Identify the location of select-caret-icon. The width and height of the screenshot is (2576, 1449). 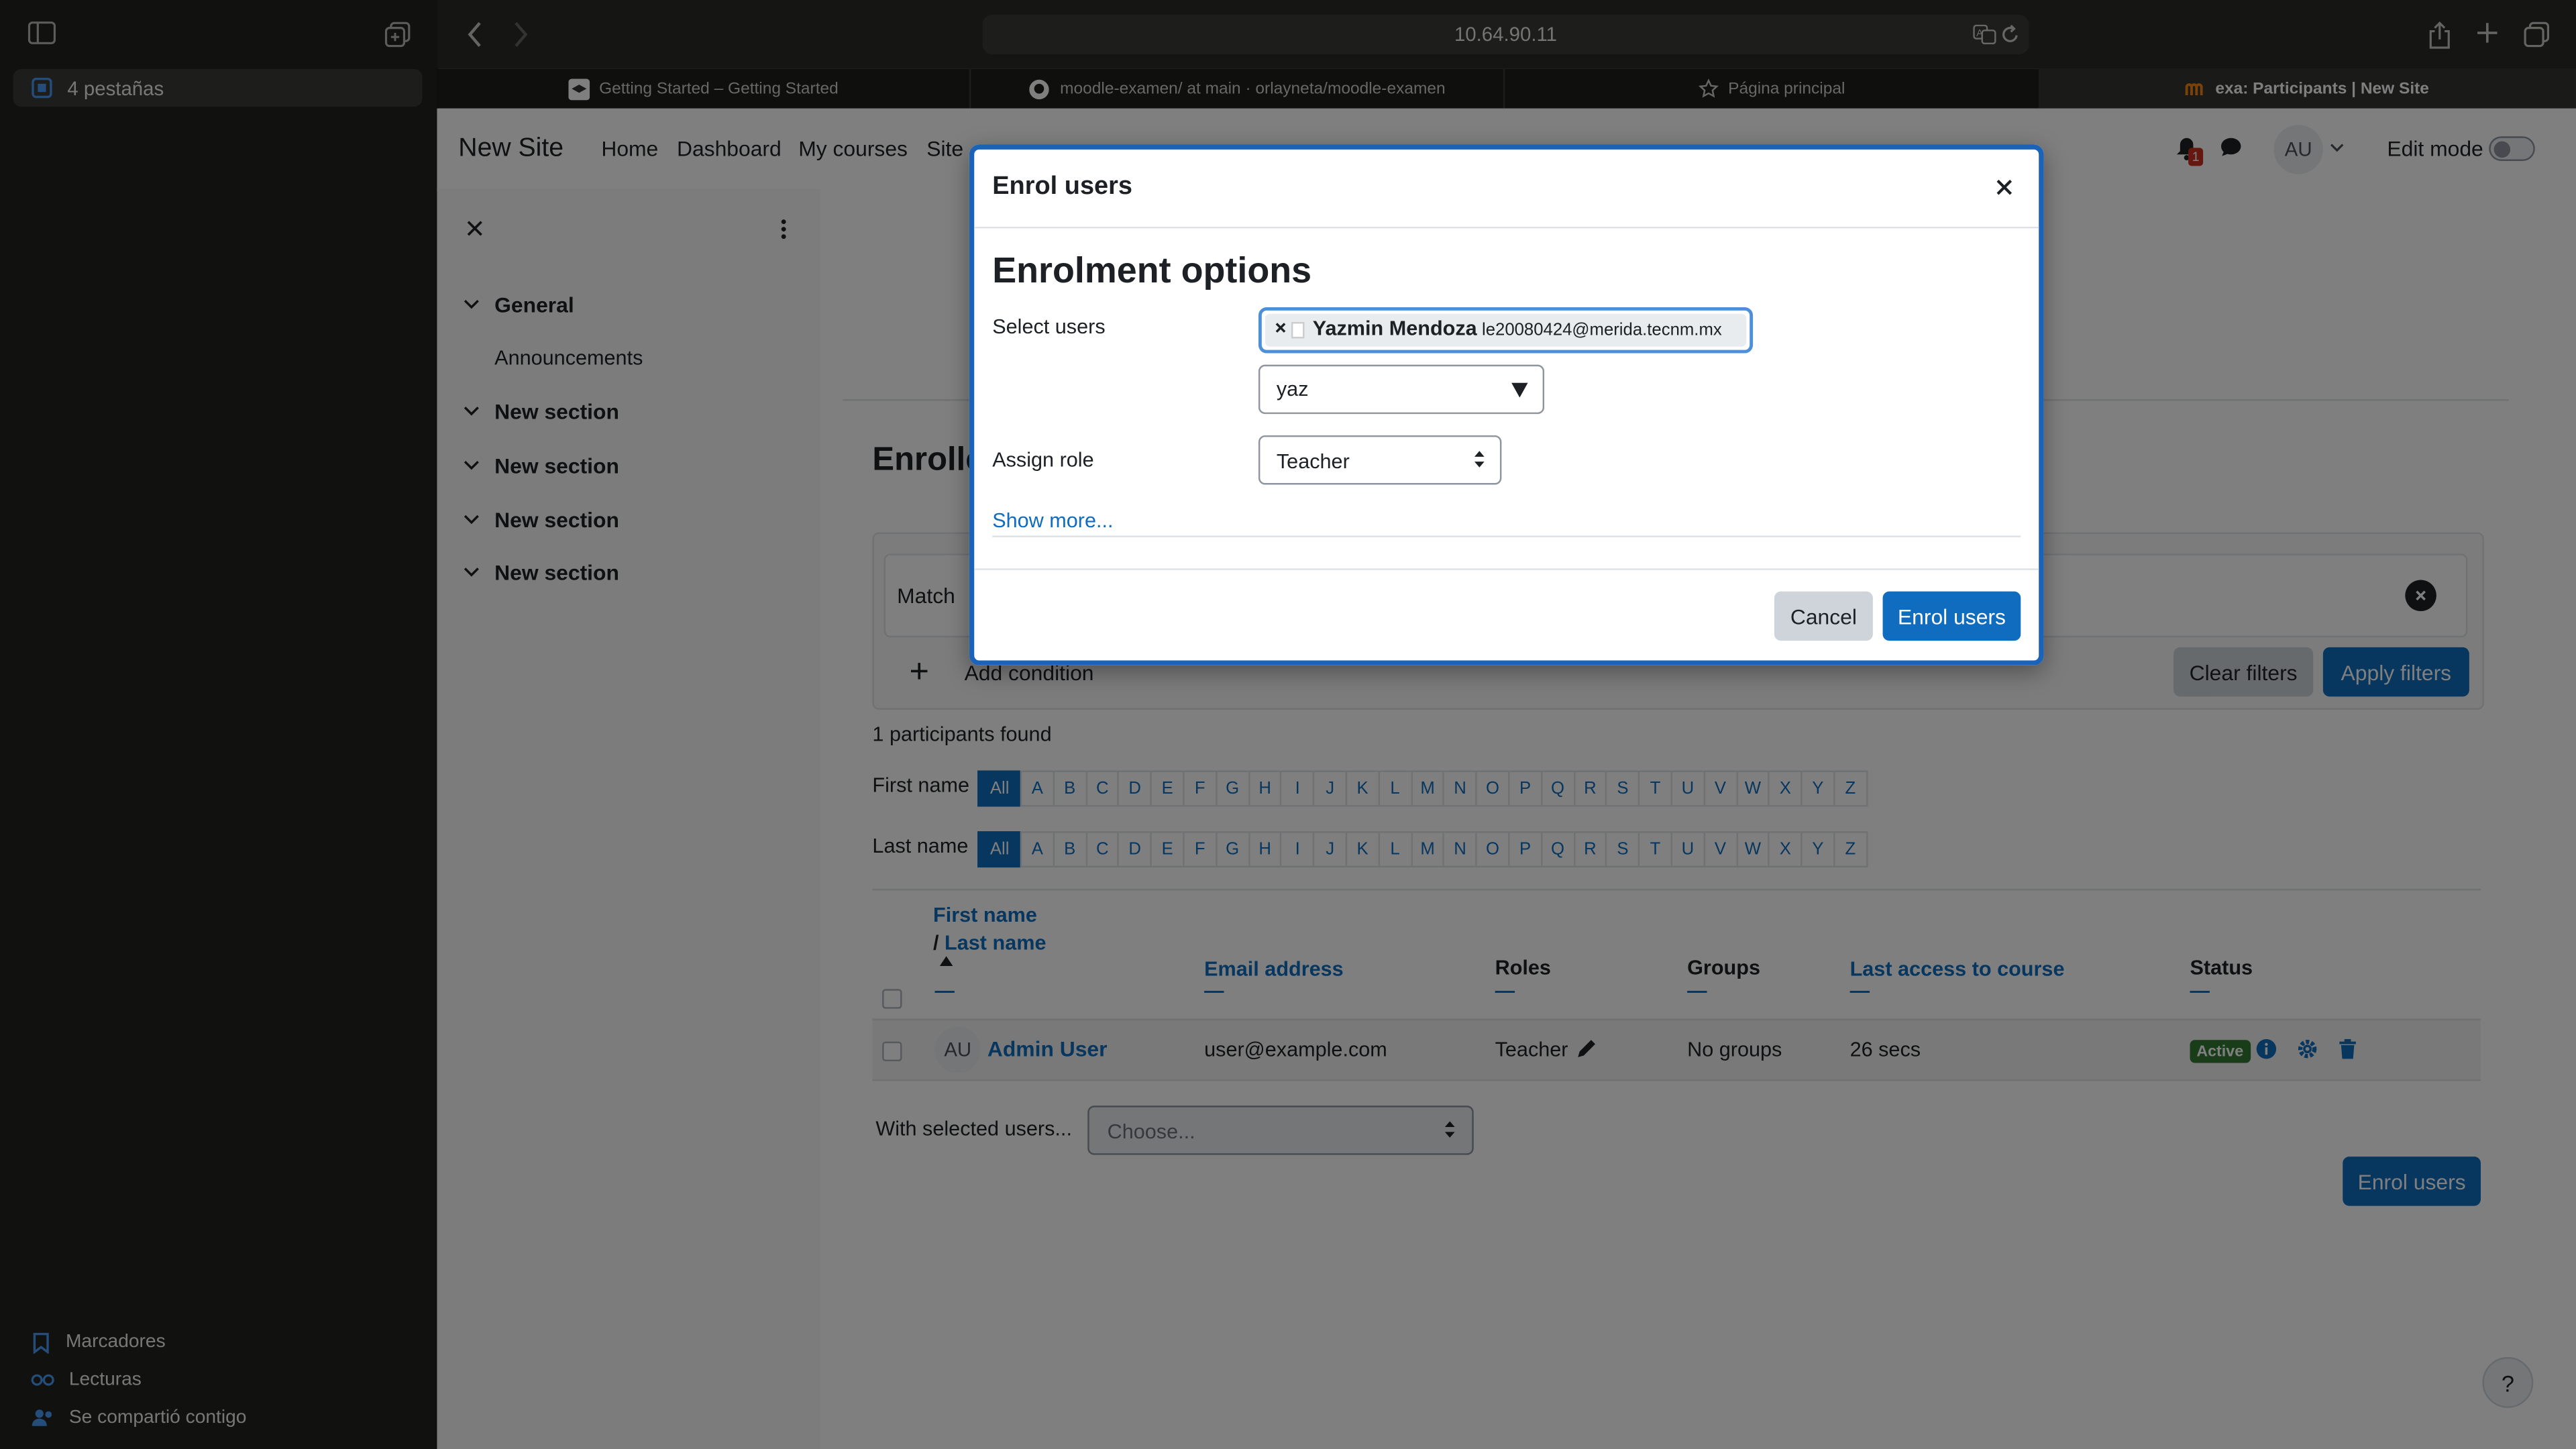
(1479, 459).